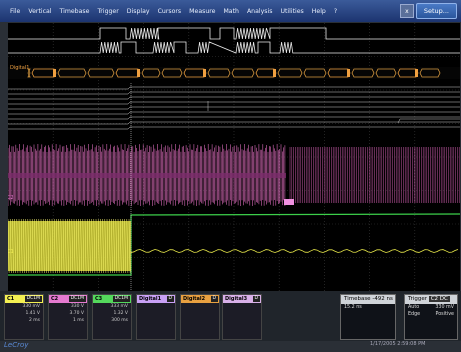  What do you see at coordinates (444, 307) in the screenshot?
I see `trigger-level: 330 mV` at bounding box center [444, 307].